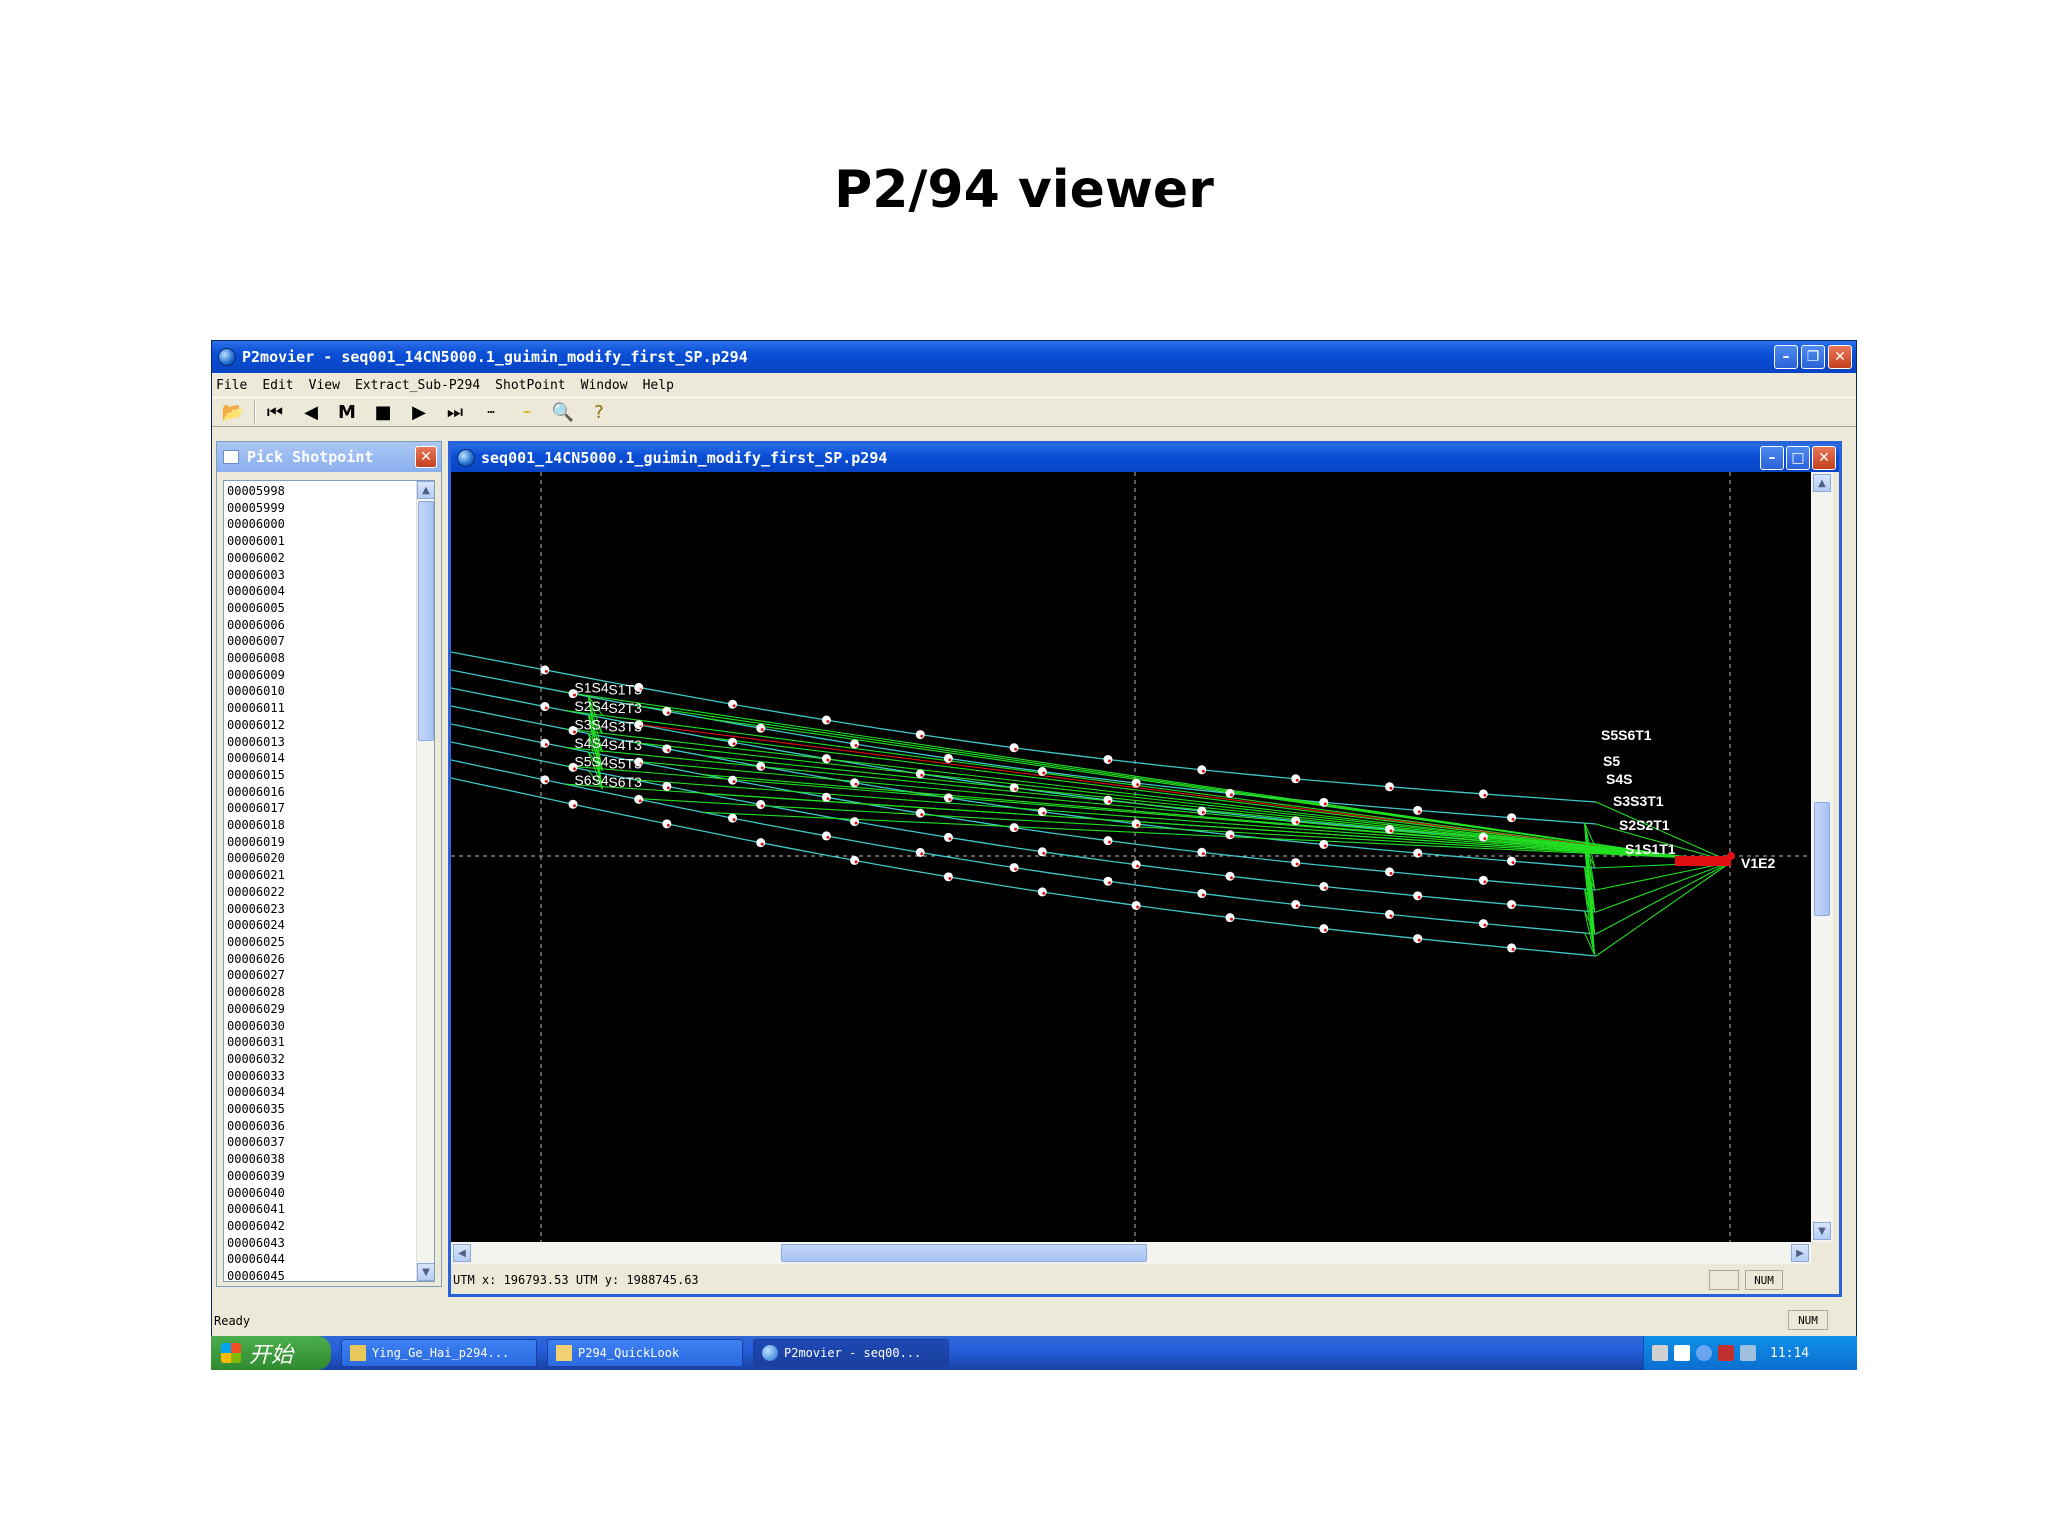 This screenshot has height=1536, width=2048. What do you see at coordinates (1800, 1253) in the screenshot?
I see `plot-scroll-right-arrow: ▶` at bounding box center [1800, 1253].